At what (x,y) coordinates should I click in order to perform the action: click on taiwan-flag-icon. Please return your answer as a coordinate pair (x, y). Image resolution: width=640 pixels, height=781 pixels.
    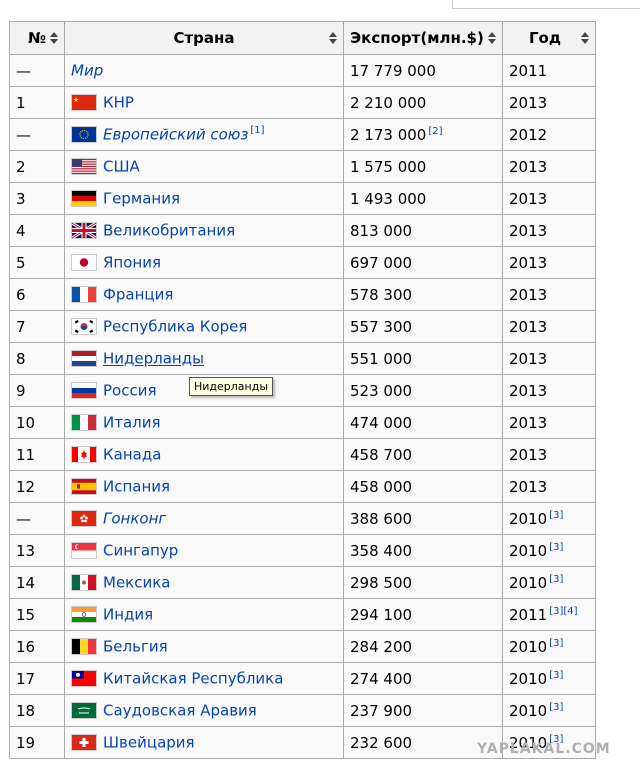
    Looking at the image, I should click on (84, 679).